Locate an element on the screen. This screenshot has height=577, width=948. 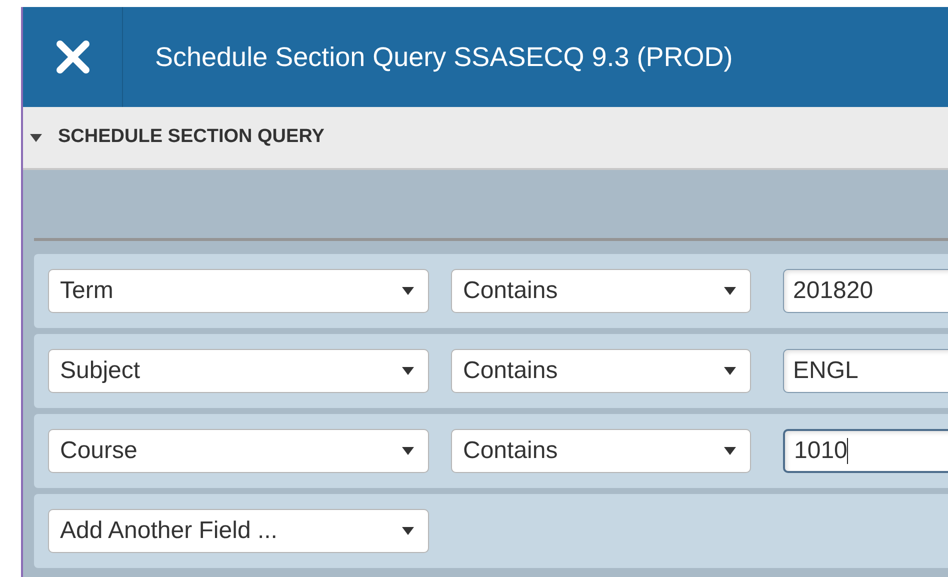
dropdown: Course is located at coordinates (238, 451).